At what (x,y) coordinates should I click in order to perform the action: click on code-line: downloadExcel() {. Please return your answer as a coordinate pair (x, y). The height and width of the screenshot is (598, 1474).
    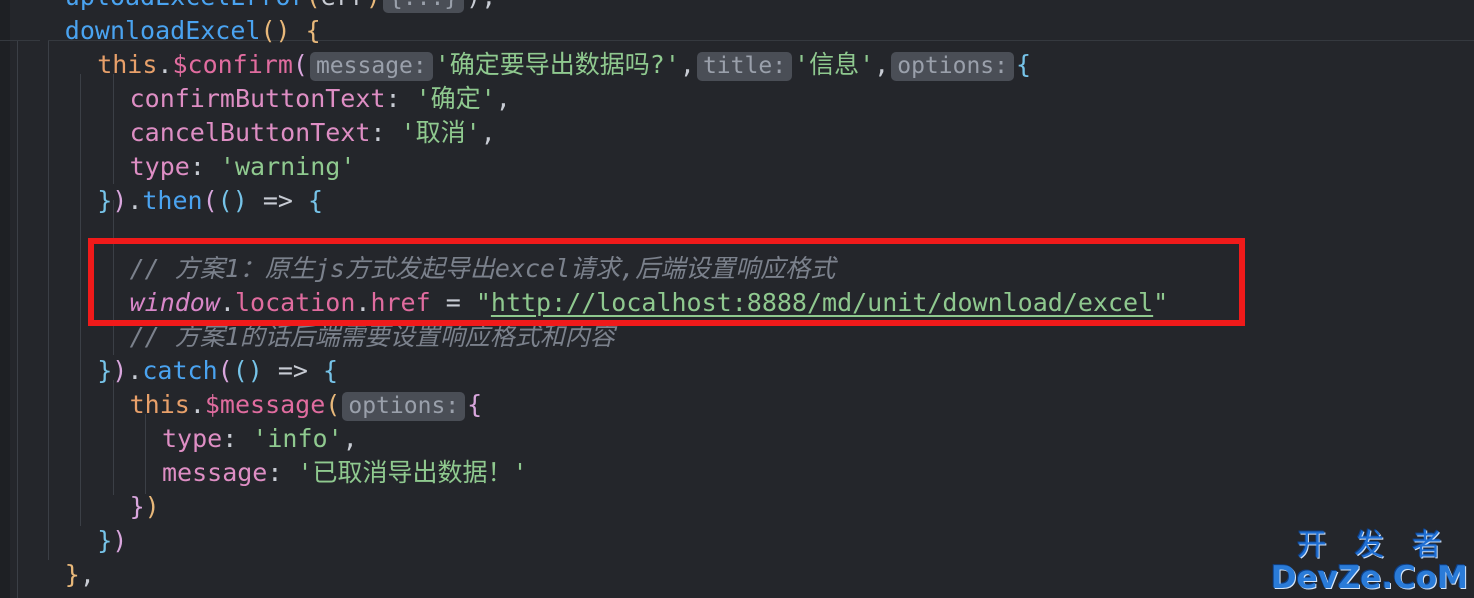
    Looking at the image, I should click on (193, 31).